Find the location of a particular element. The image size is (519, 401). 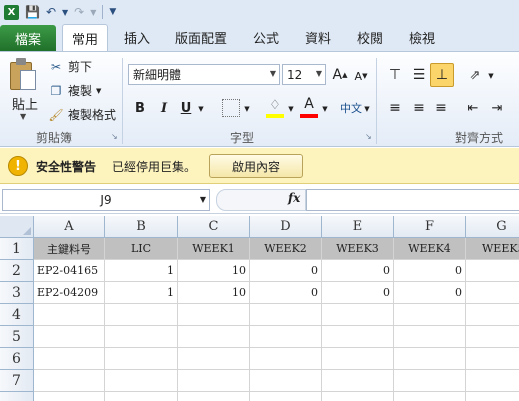

cell-f8 is located at coordinates (430, 396).